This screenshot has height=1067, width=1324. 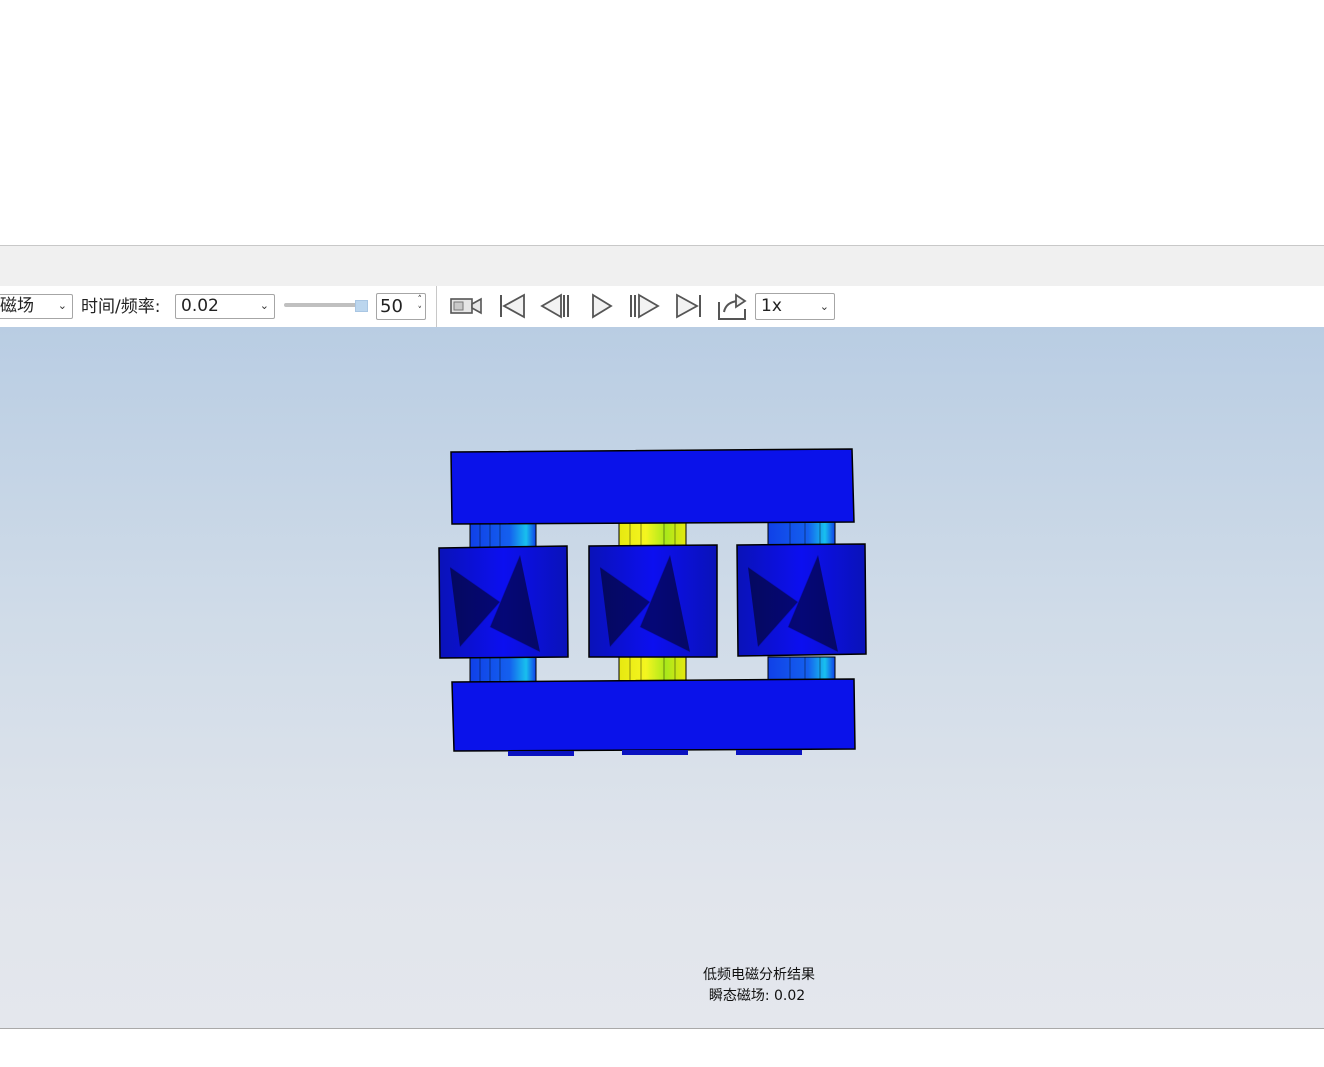 I want to click on step-back-icon, so click(x=556, y=306).